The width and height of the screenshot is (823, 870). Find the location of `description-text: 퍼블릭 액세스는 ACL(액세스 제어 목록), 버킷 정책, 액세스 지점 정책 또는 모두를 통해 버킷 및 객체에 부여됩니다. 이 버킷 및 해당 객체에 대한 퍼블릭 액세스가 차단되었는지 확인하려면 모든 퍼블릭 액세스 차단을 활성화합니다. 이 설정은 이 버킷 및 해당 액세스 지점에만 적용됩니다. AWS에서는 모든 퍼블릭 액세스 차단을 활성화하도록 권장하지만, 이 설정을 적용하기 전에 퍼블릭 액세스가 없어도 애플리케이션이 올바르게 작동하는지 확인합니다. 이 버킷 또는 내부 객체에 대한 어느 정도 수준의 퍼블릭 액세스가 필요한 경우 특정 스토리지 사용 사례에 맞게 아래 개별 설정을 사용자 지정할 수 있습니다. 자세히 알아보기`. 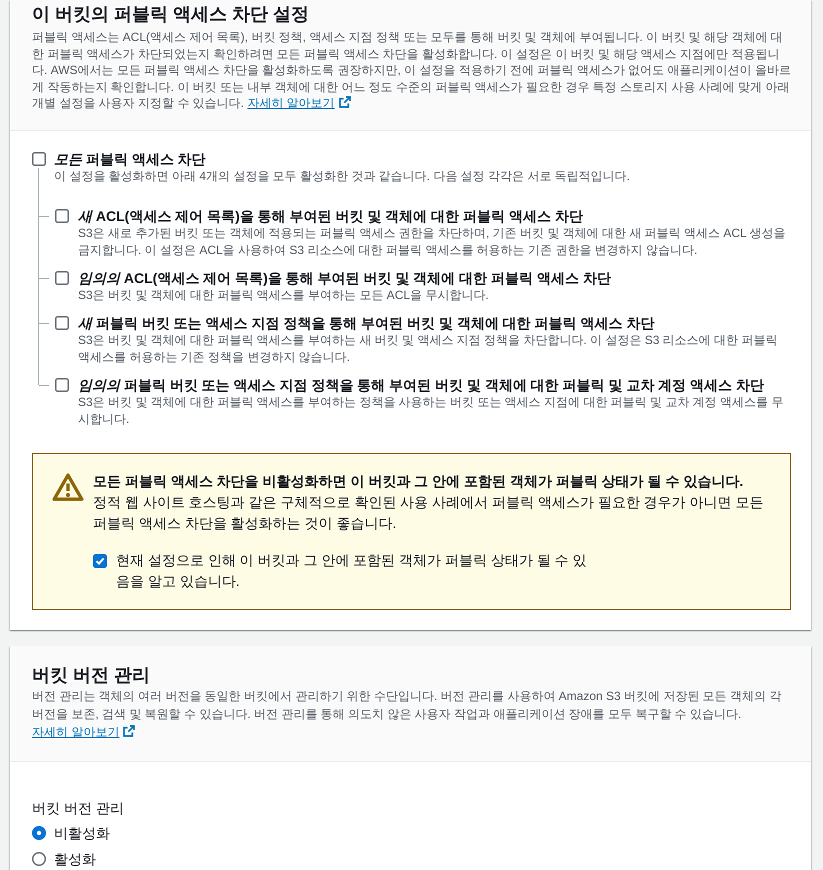

description-text: 퍼블릭 액세스는 ACL(액세스 제어 목록), 버킷 정책, 액세스 지점 정책 또는 모두를 통해 버킷 및 객체에 부여됩니다. 이 버킷 및 해당 객체에 대한 퍼블릭 액세스가 차단되었는지 확인하려면 모든 퍼블릭 액세스 차단을 활성화합니다. 이 설정은 이 버킷 및 해당 액세스 지점에만 적용됩니다. AWS에서는 모든 퍼블릭 액세스 차단을 활성화하도록 권장하지만, 이 설정을 적용하기 전에 퍼블릭 액세스가 없어도 애플리케이션이 올바르게 작동하는지 확인합니다. 이 버킷 또는 내부 객체에 대한 어느 정도 수준의 퍼블릭 액세스가 필요한 경우 특정 스토리지 사용 사례에 맞게 아래 개별 설정을 사용자 지정할 수 있습니다. 자세히 알아보기 is located at coordinates (411, 70).